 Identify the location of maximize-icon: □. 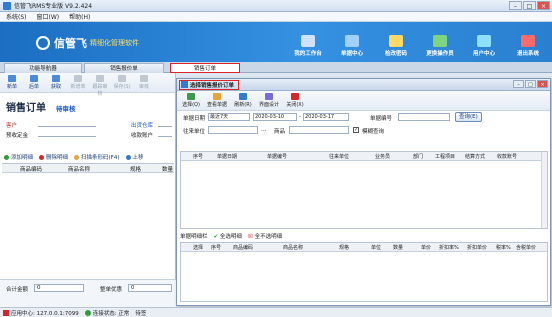
(529, 5).